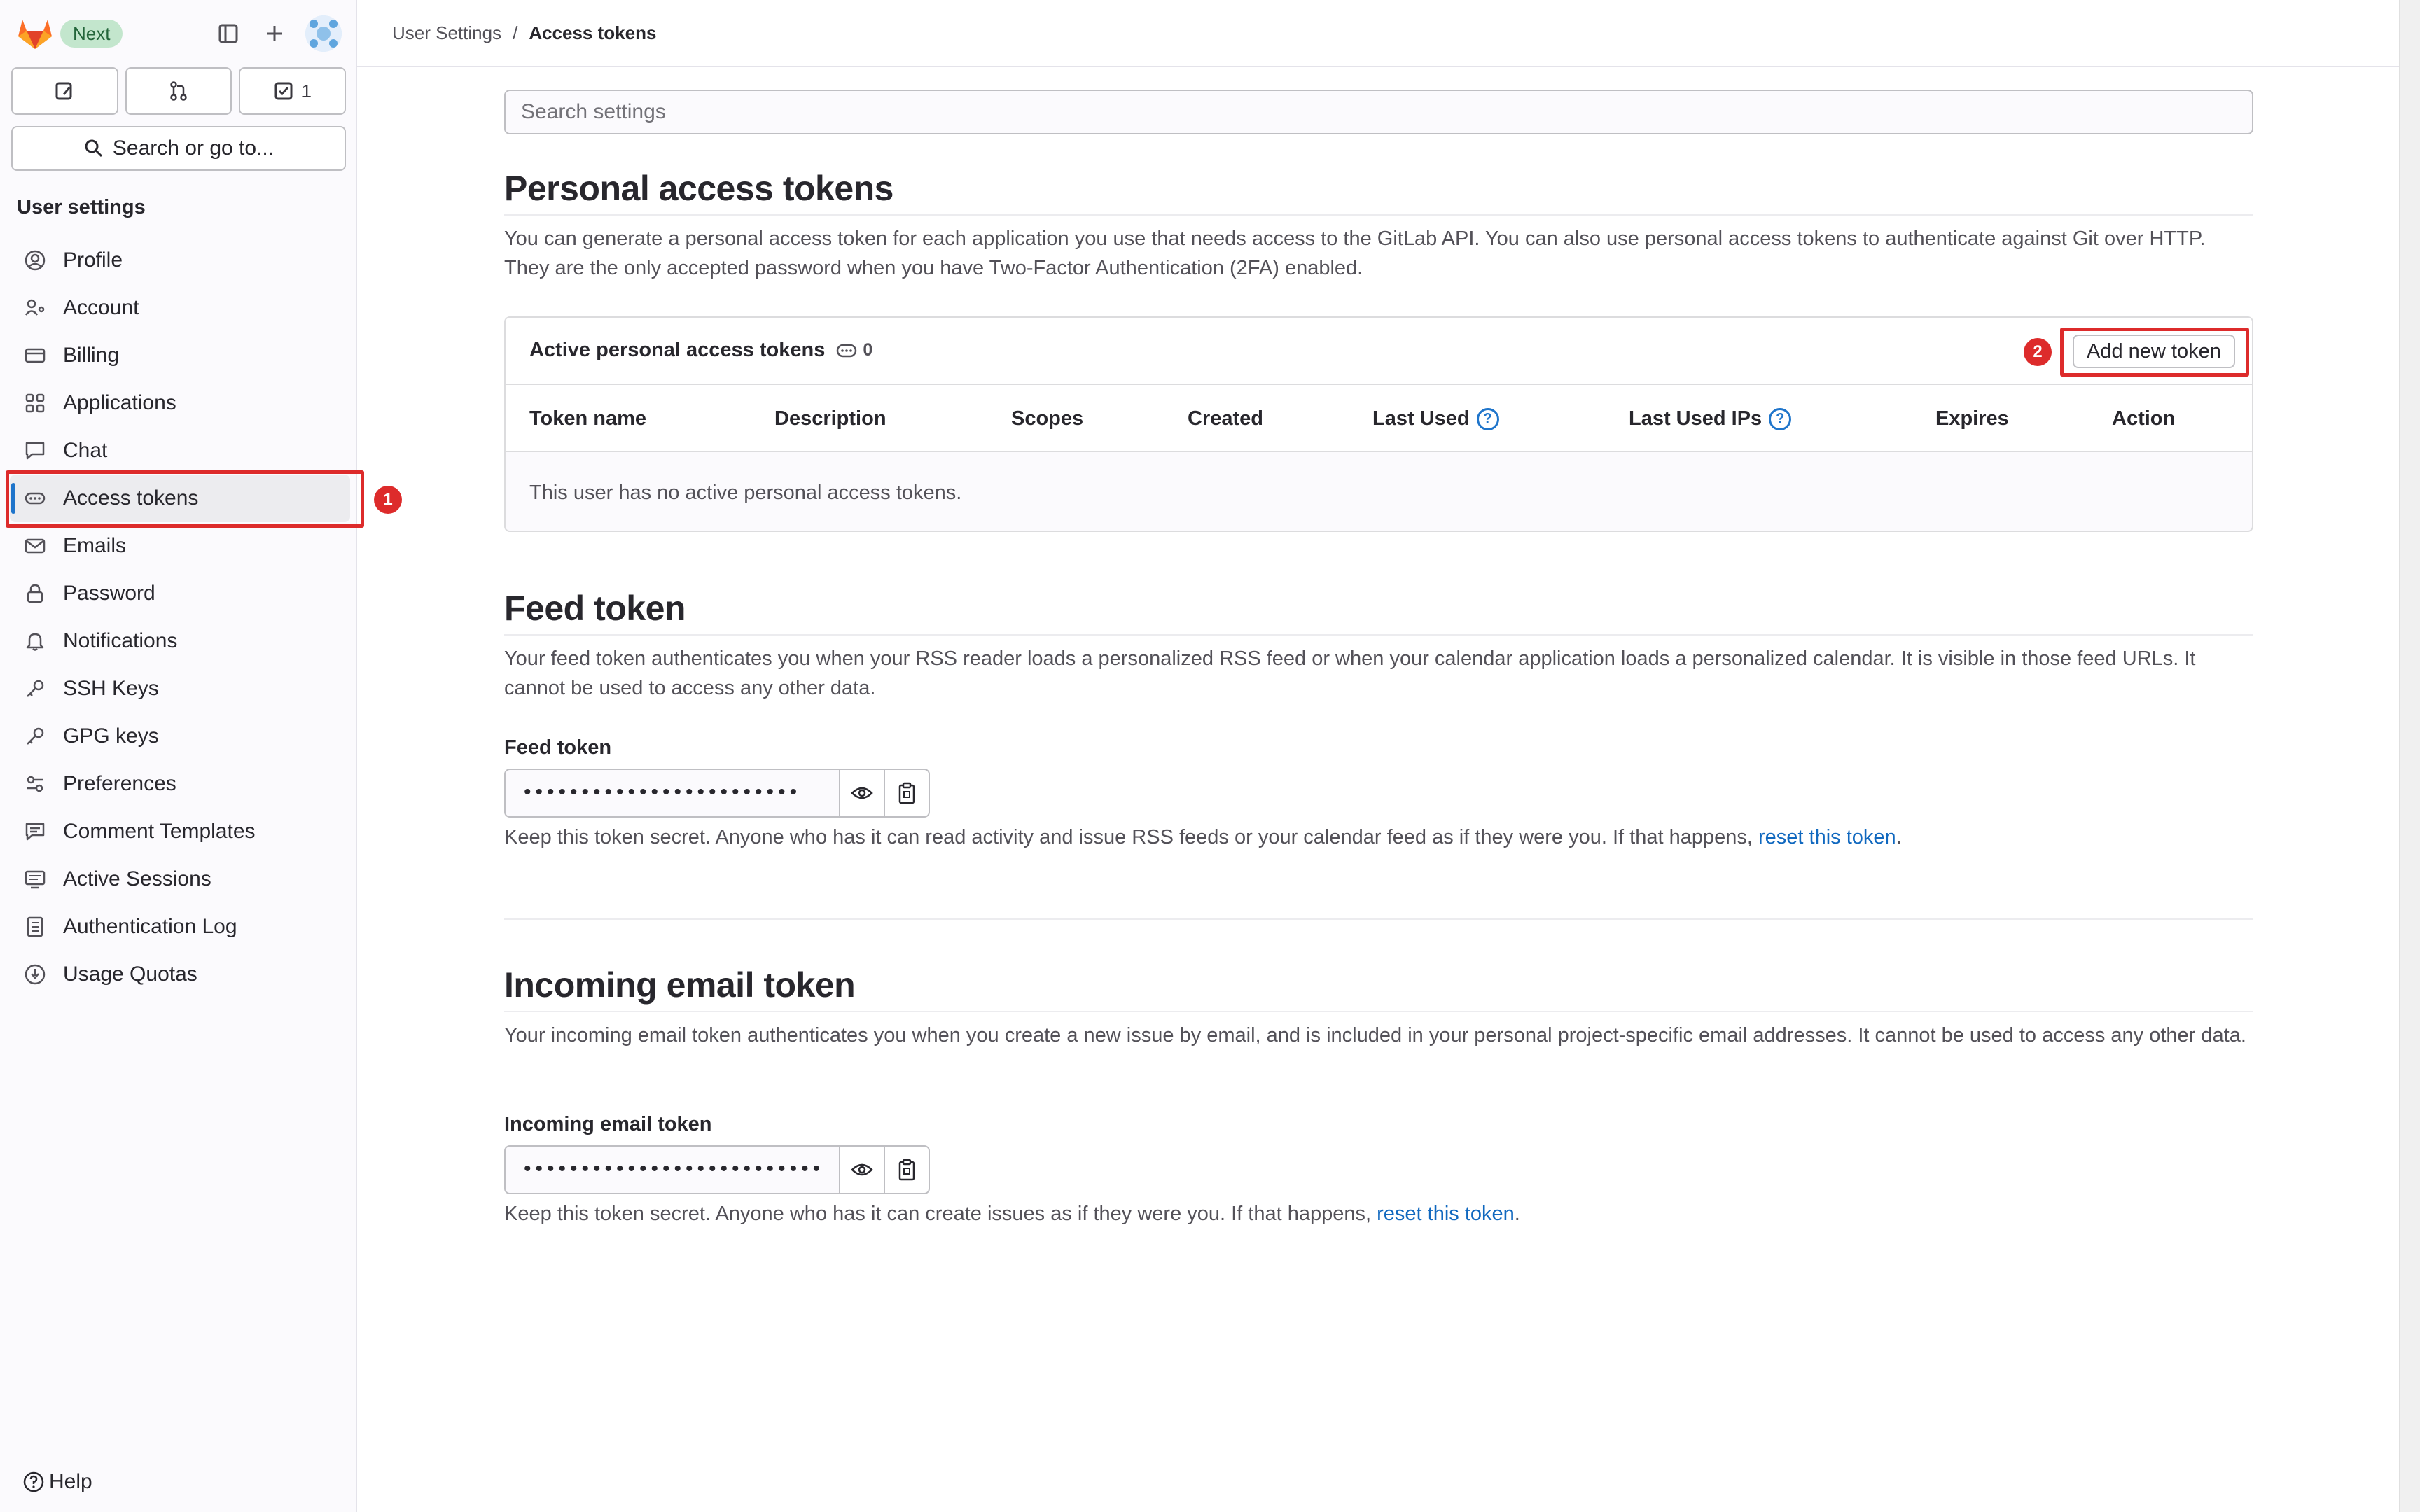 Image resolution: width=2420 pixels, height=1512 pixels. I want to click on settings-search-input: Search settings, so click(1378, 112).